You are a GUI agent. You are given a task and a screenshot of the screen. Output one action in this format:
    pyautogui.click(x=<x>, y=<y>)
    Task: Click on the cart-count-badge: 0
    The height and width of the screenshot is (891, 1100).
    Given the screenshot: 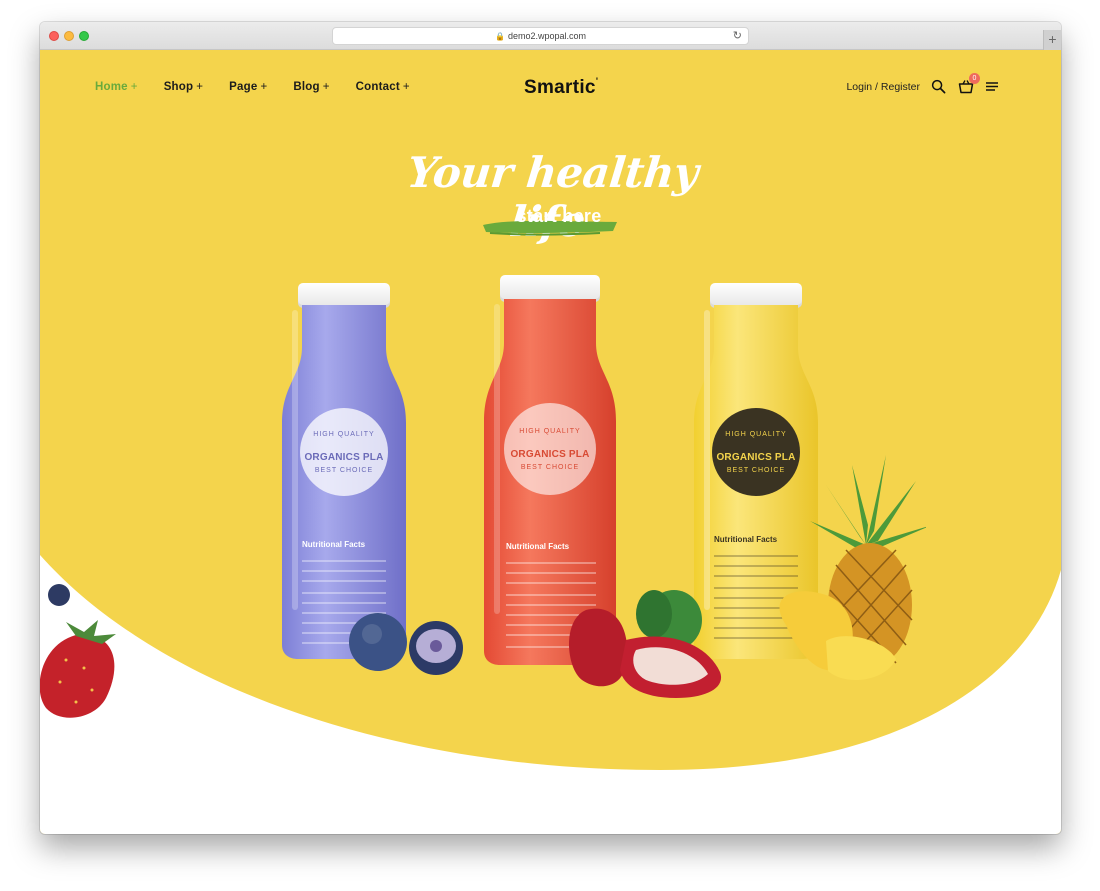 What is the action you would take?
    pyautogui.click(x=974, y=78)
    